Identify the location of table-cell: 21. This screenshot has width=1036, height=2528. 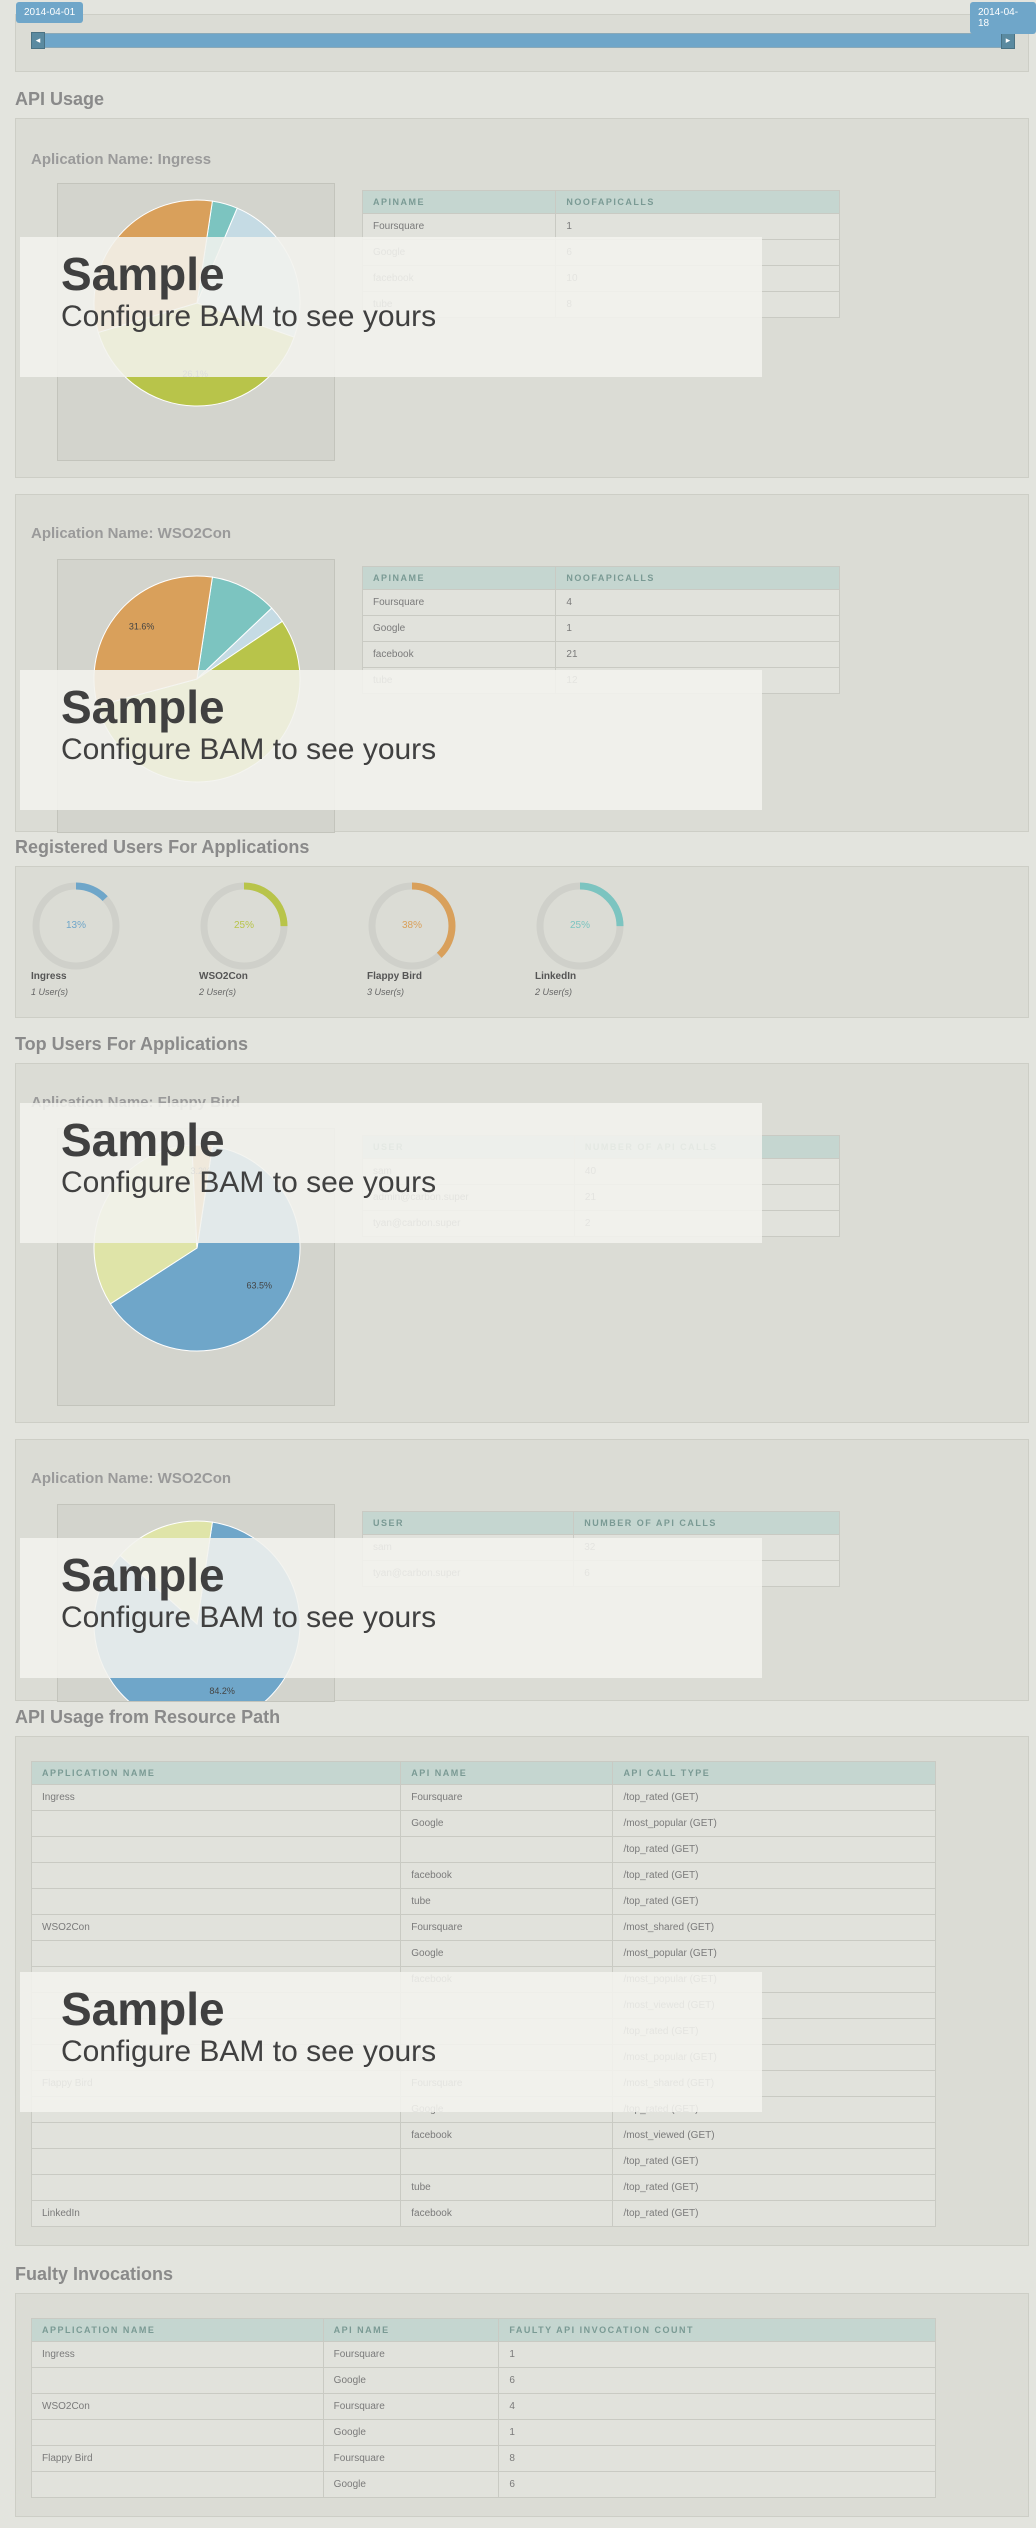
(697, 654).